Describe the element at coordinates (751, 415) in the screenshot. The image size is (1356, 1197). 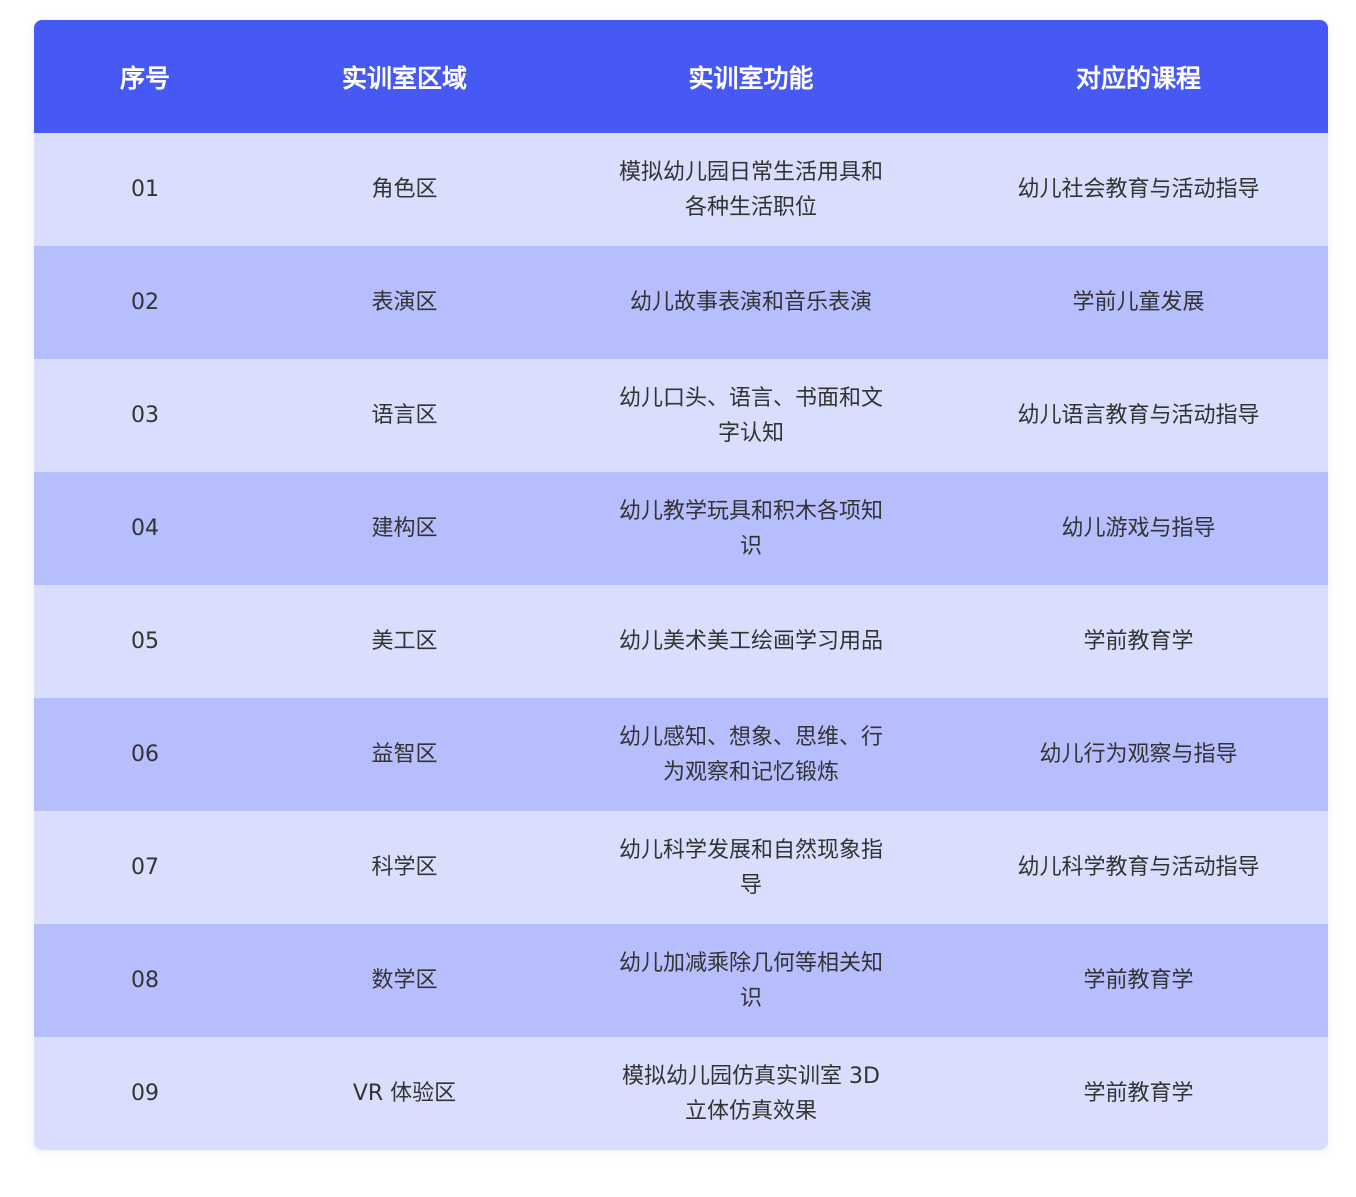
I see `row-function: 幼儿口头、语言、书面和文字认知` at that location.